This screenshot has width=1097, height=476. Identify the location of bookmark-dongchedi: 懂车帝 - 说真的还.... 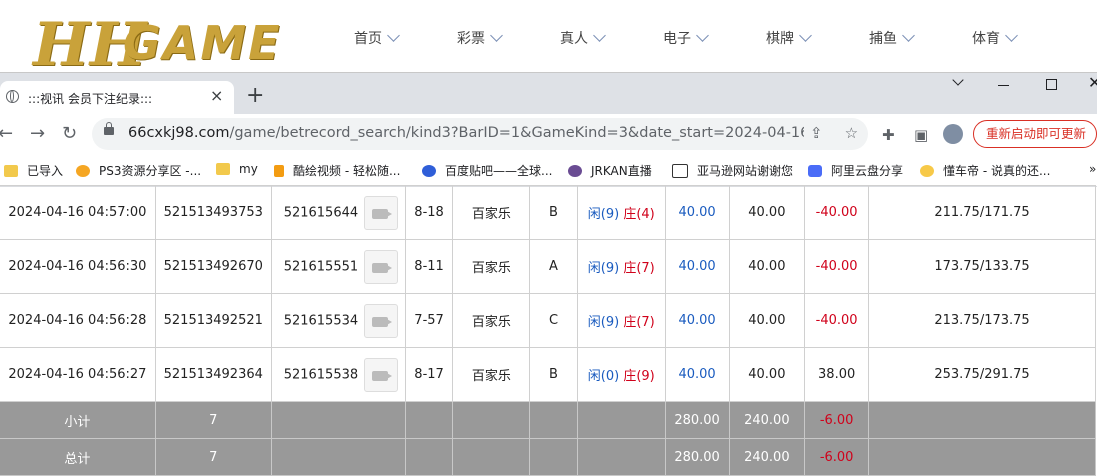
(985, 170).